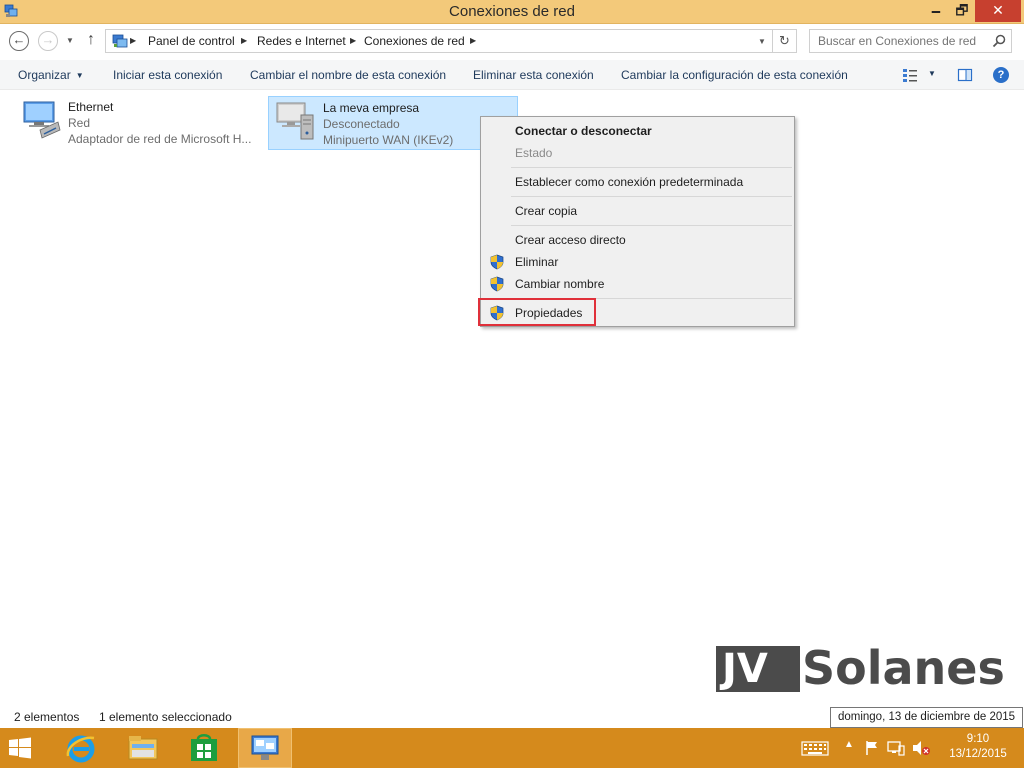 This screenshot has height=768, width=1024. What do you see at coordinates (999, 41) in the screenshot?
I see `search-icon` at bounding box center [999, 41].